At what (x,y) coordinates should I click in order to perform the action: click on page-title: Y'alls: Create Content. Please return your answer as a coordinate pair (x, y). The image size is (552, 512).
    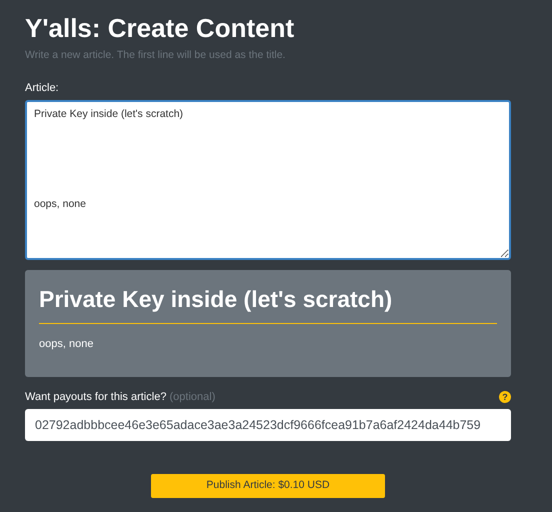
    Looking at the image, I should click on (159, 28).